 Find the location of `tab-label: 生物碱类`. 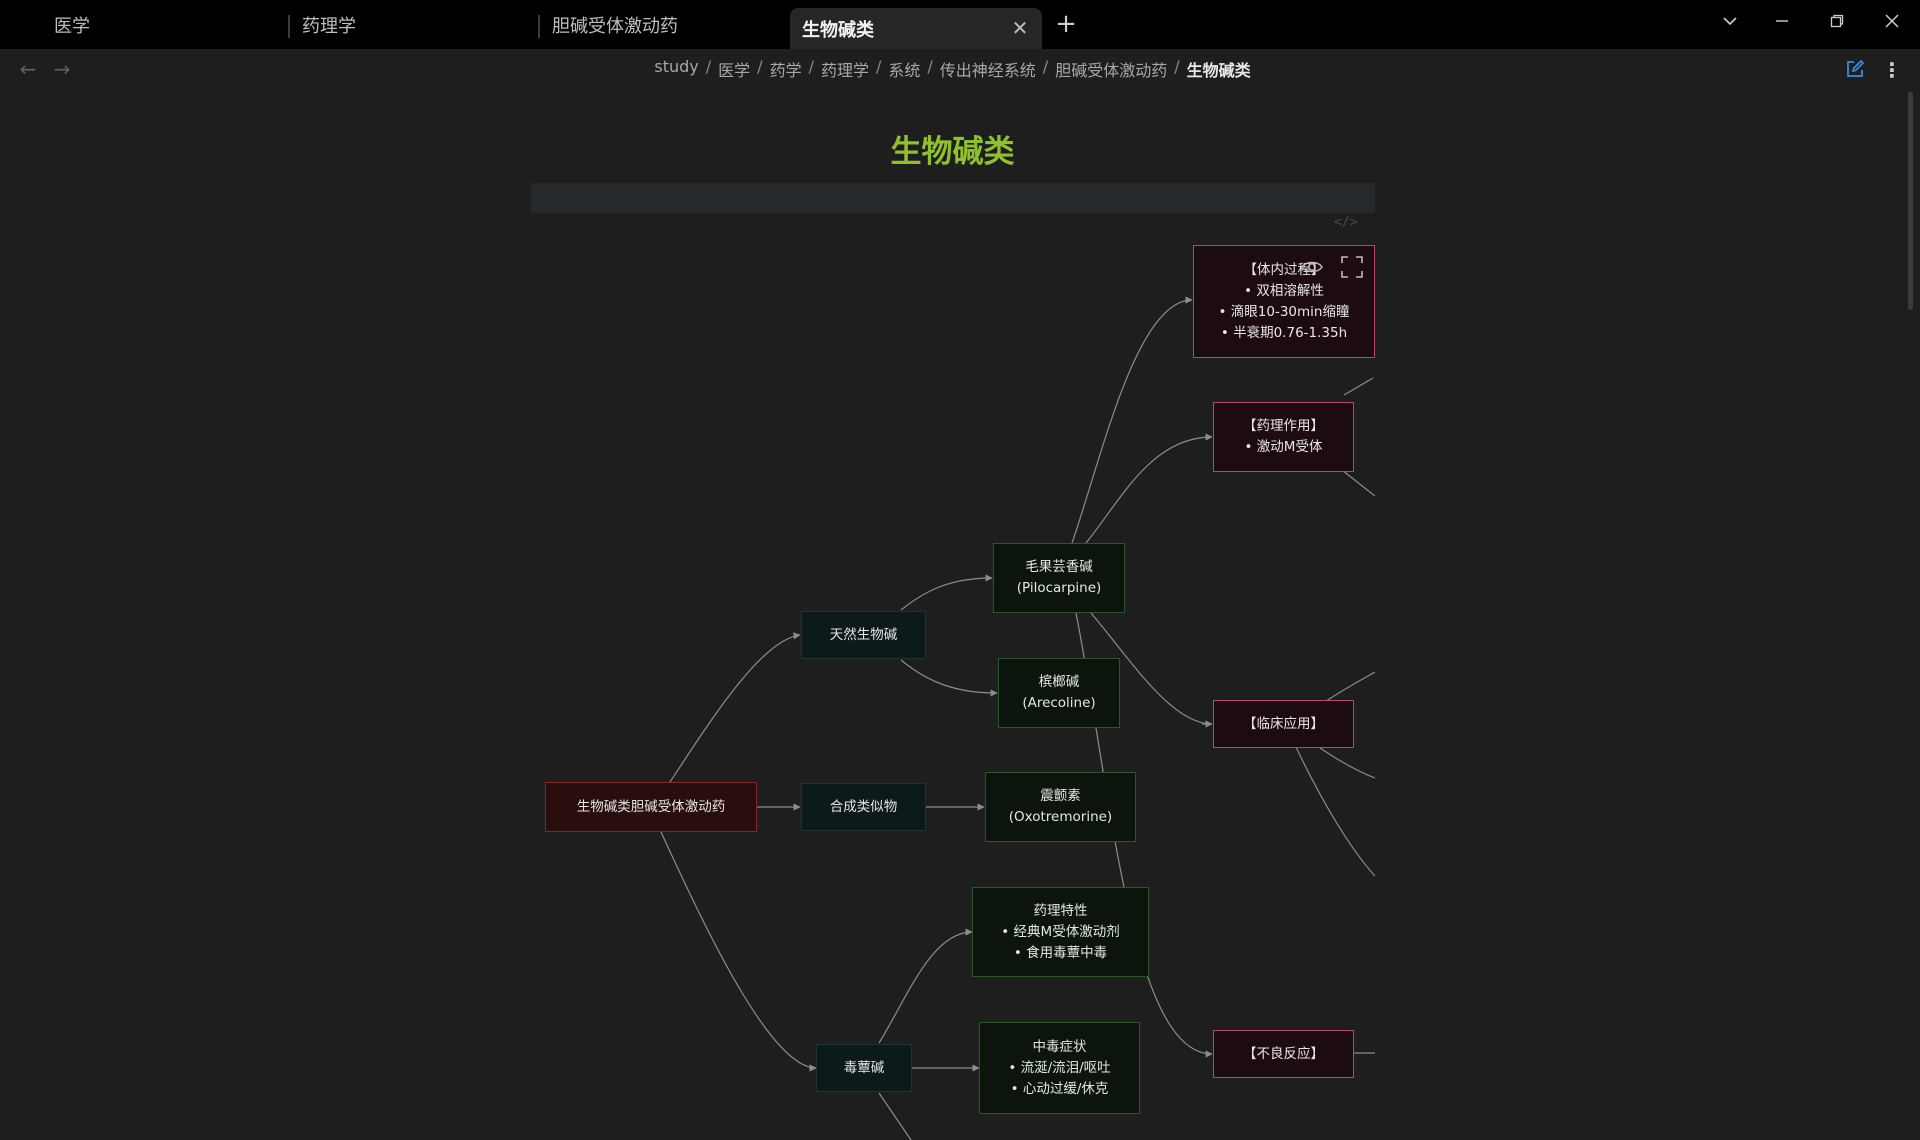

tab-label: 生物碱类 is located at coordinates (838, 30).